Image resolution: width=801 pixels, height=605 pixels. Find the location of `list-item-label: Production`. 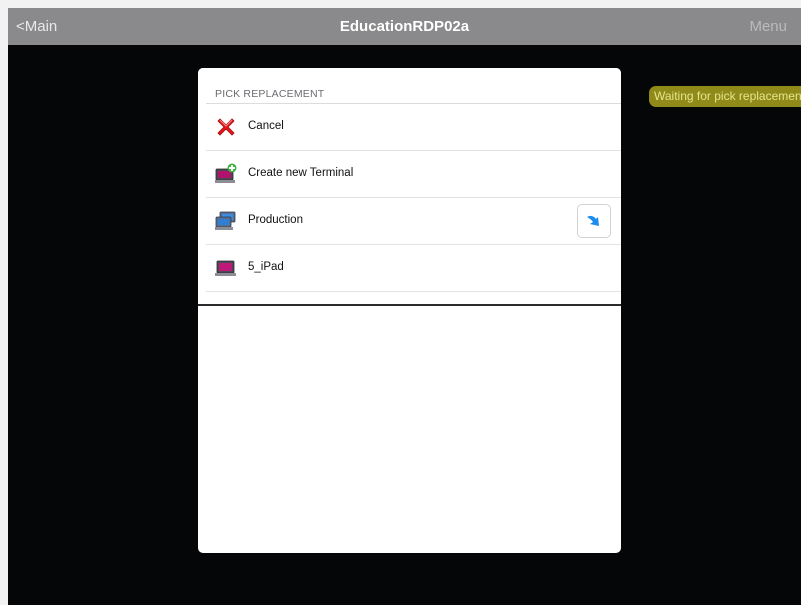

list-item-label: Production is located at coordinates (275, 220).